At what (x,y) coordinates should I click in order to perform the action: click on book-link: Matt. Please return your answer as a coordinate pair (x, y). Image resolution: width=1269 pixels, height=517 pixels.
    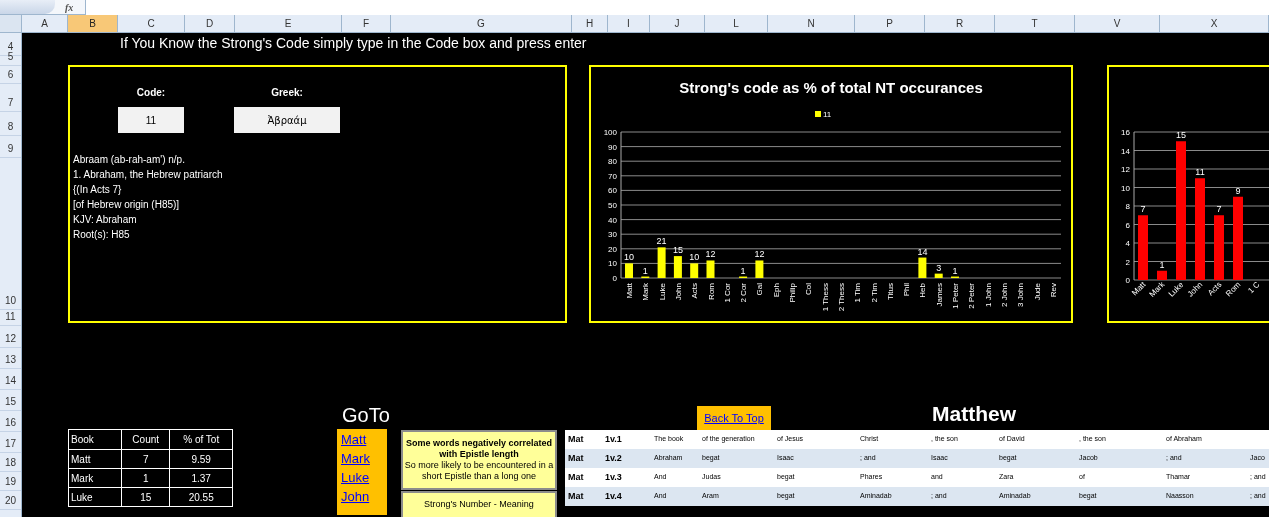
    Looking at the image, I should click on (354, 439).